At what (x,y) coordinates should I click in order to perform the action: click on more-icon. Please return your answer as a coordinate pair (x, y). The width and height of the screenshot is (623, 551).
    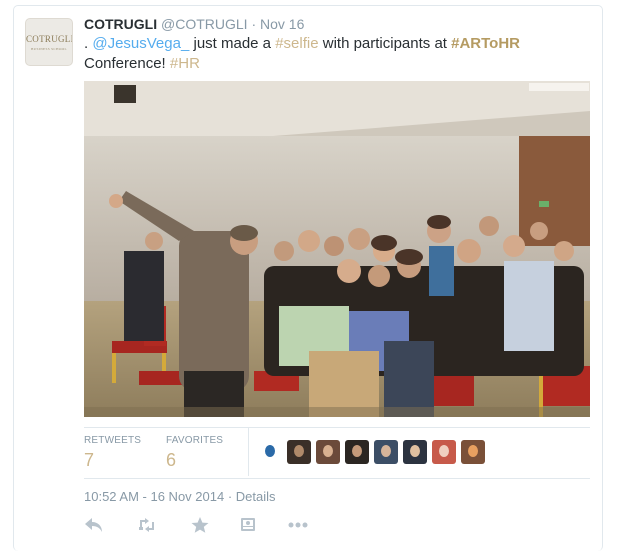
    Looking at the image, I should click on (298, 525).